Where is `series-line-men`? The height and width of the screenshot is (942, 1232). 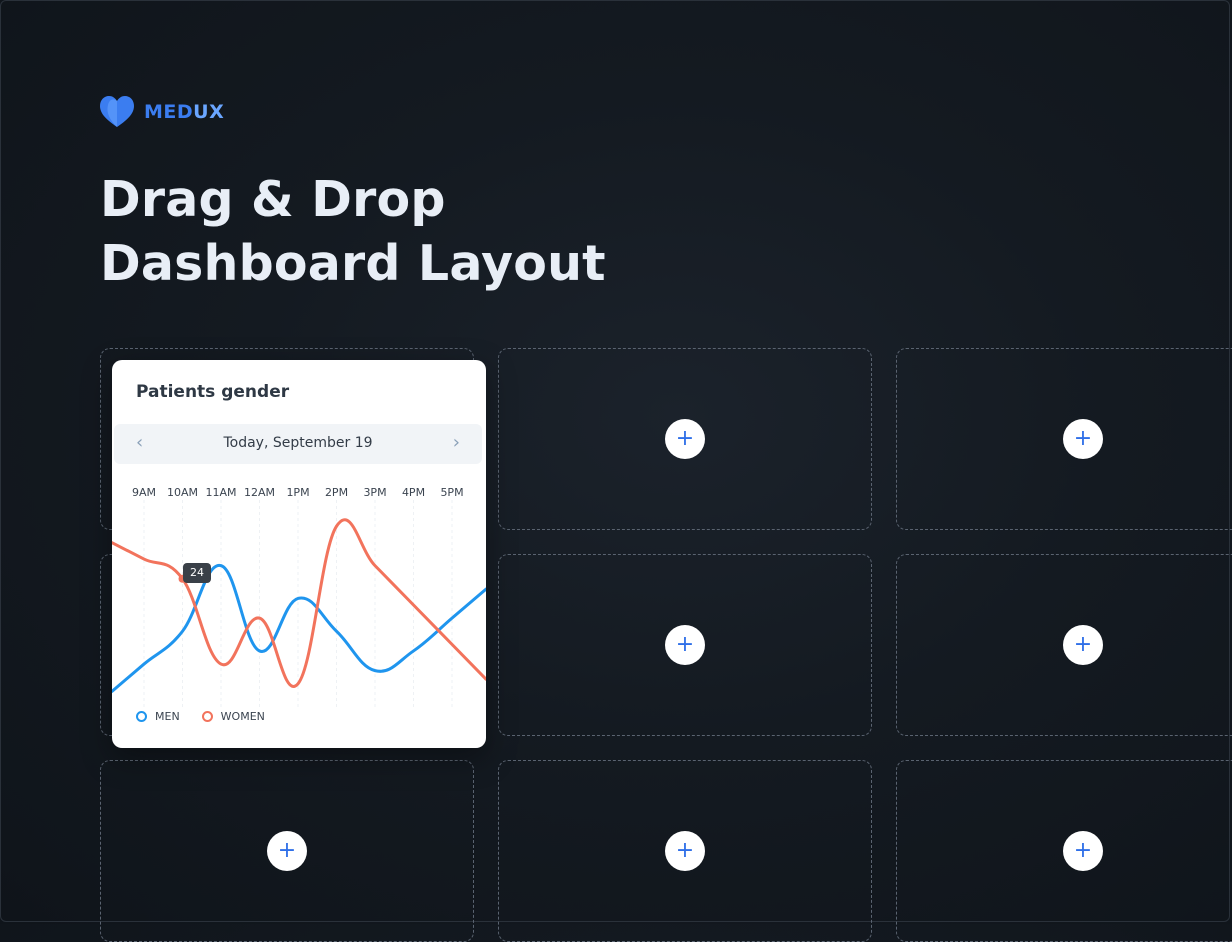 series-line-men is located at coordinates (299, 628).